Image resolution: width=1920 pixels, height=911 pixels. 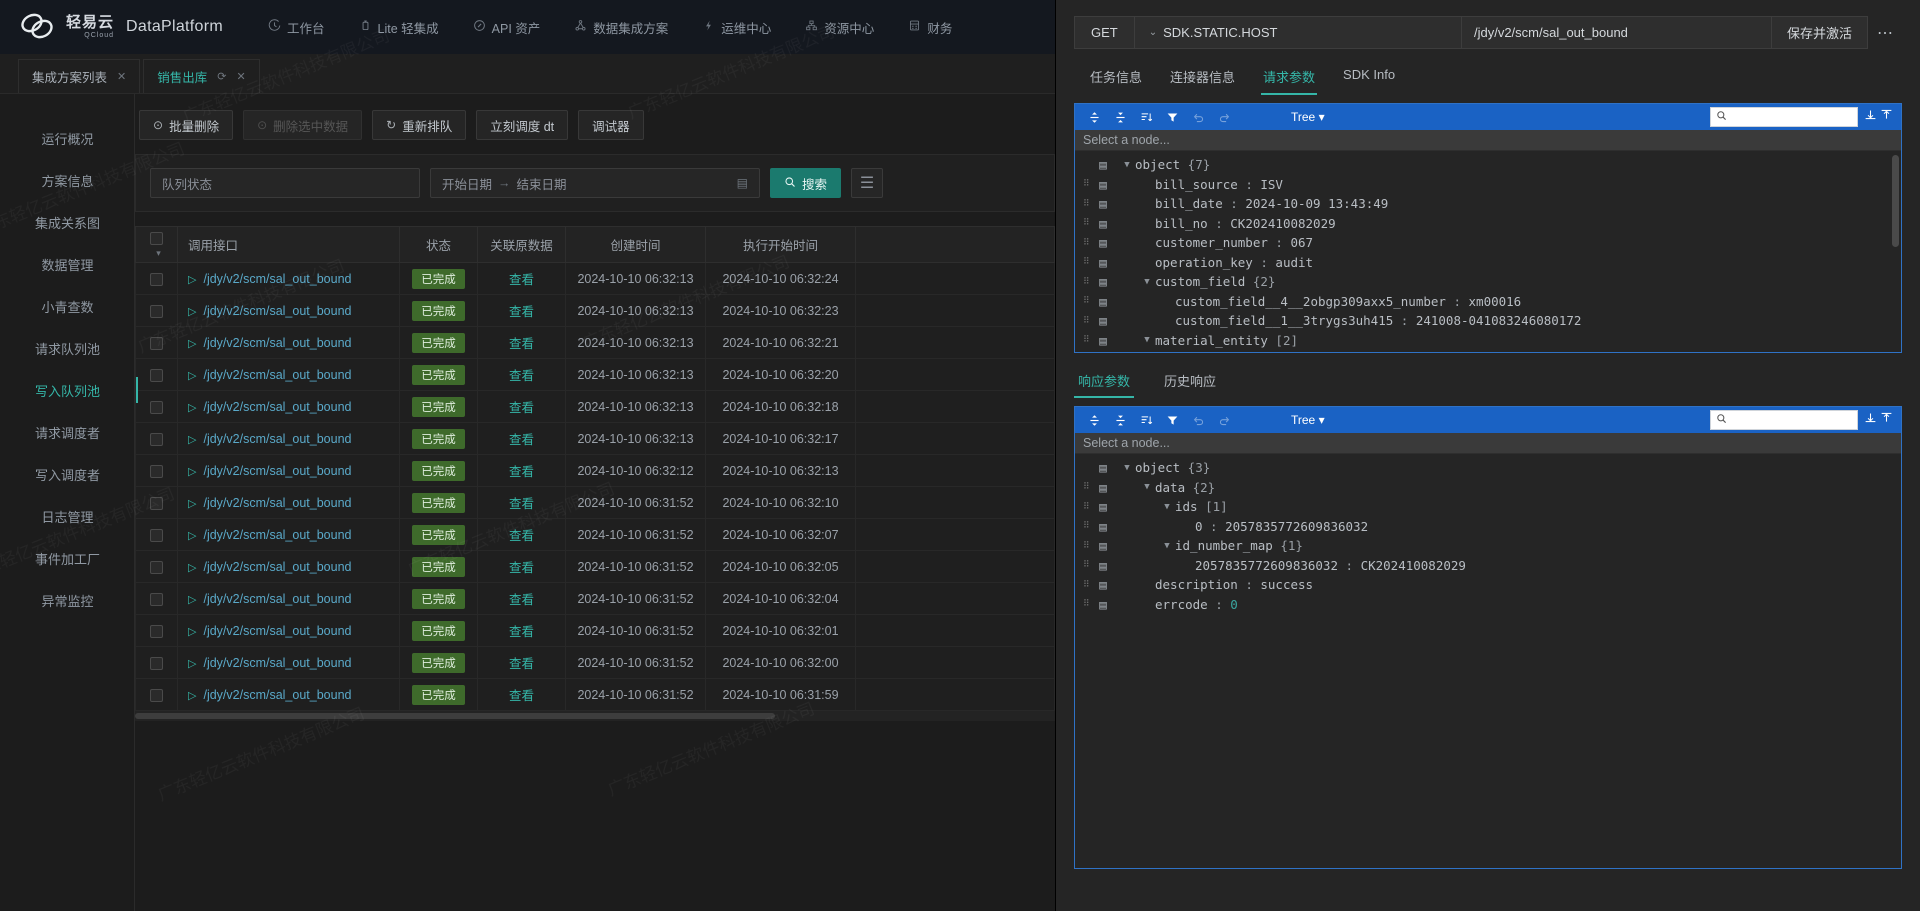 I want to click on json-value: audit, so click(x=1294, y=262).